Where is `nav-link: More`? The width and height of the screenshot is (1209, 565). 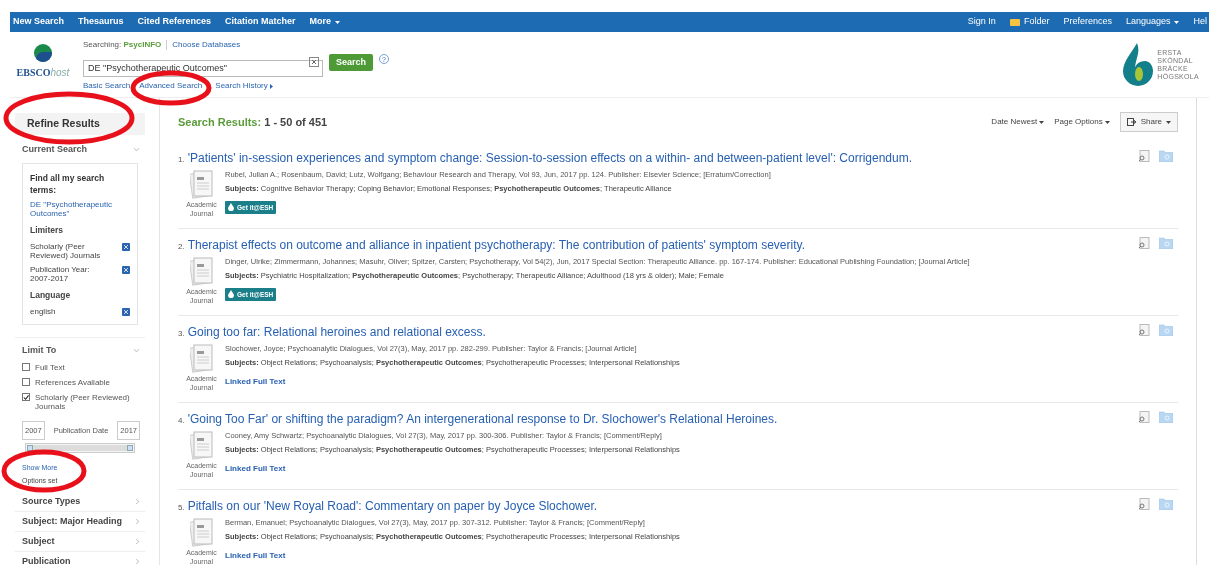
nav-link: More is located at coordinates (325, 22).